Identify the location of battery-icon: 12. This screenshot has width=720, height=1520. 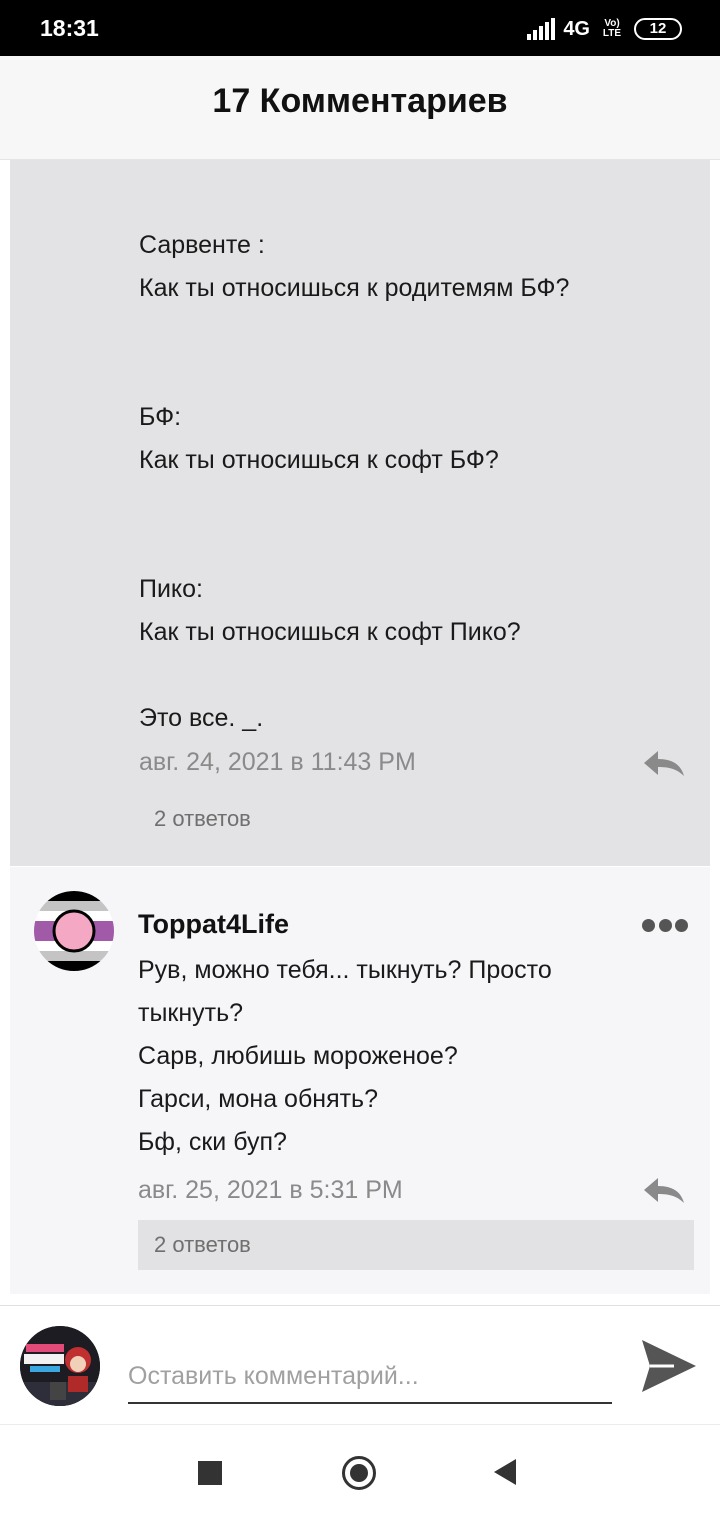
(658, 29).